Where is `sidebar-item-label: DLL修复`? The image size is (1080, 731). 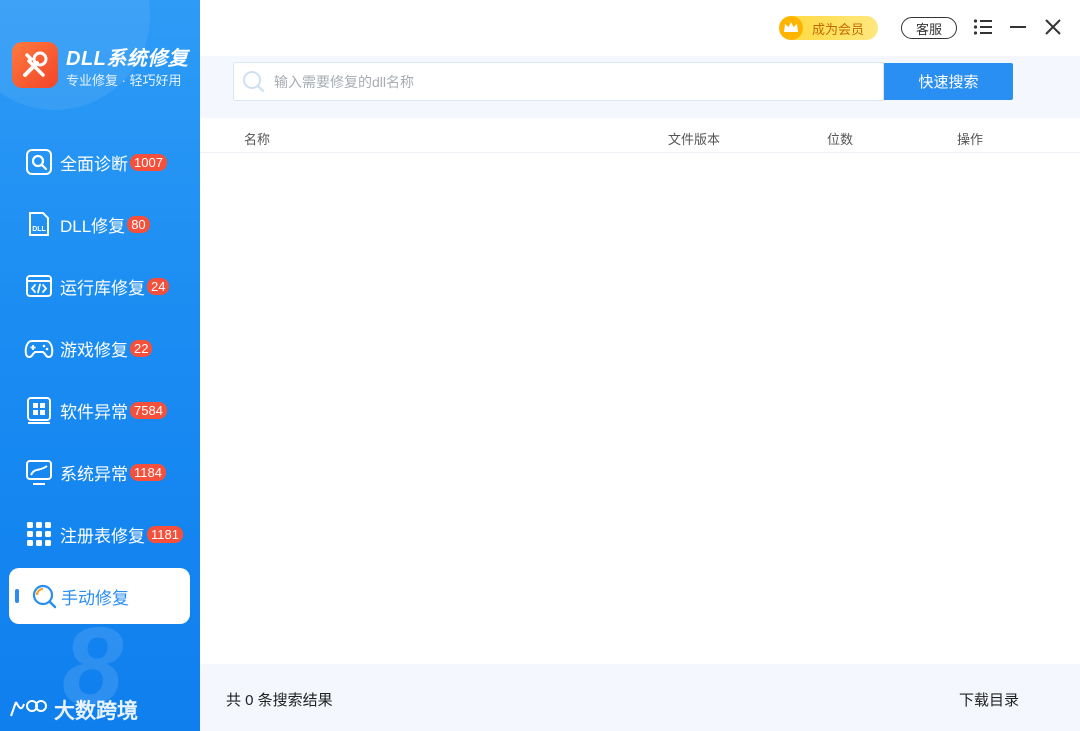
sidebar-item-label: DLL修复 is located at coordinates (93, 226).